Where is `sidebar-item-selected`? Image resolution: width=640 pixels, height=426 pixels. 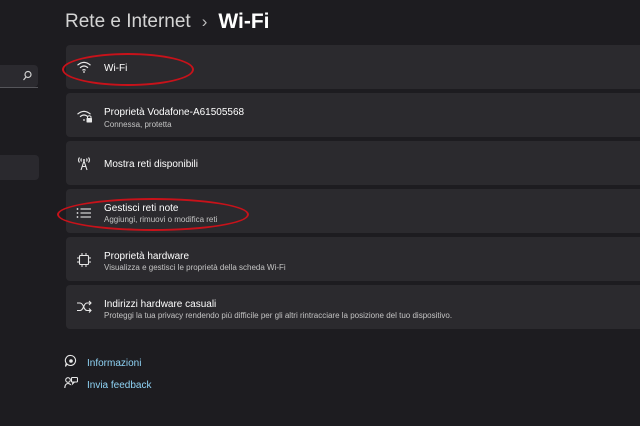 sidebar-item-selected is located at coordinates (19, 167).